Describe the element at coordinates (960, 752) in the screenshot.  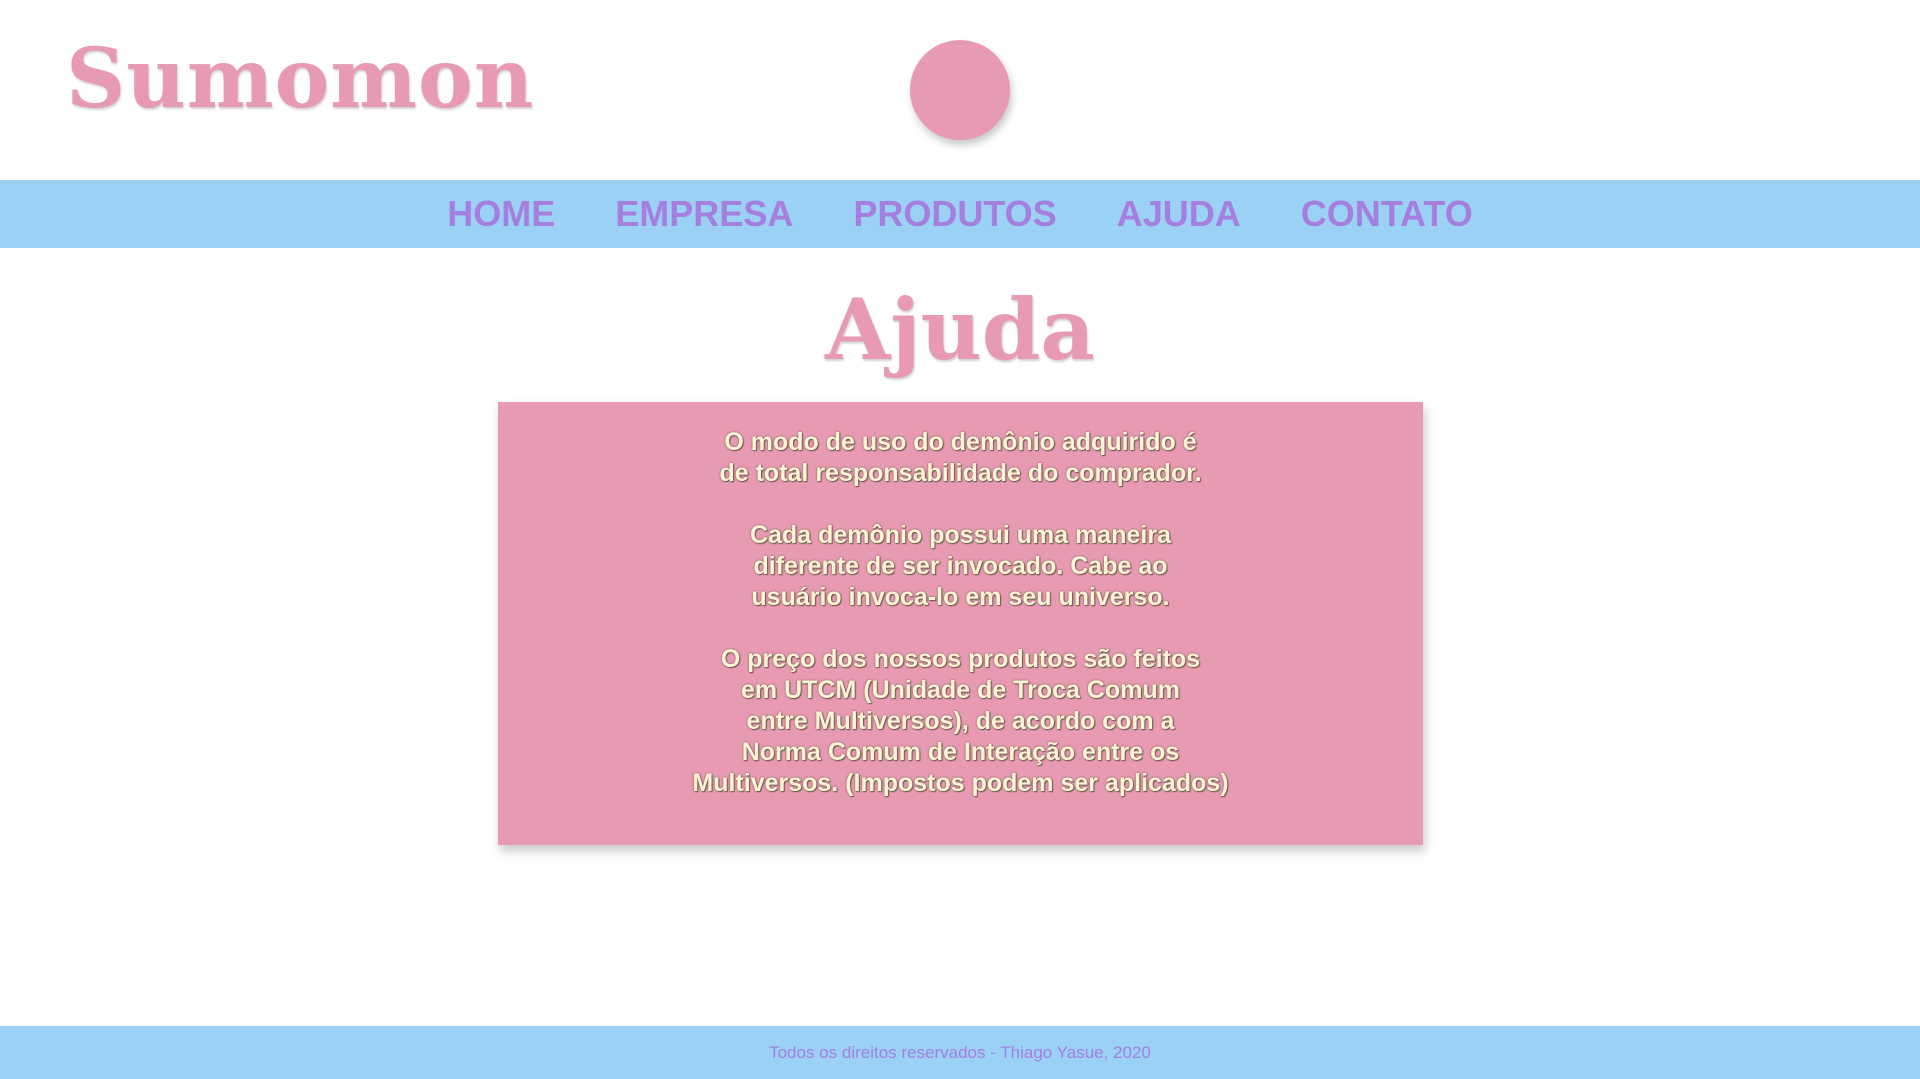
I see `help-line: Norma Comum de Interação entre os` at that location.